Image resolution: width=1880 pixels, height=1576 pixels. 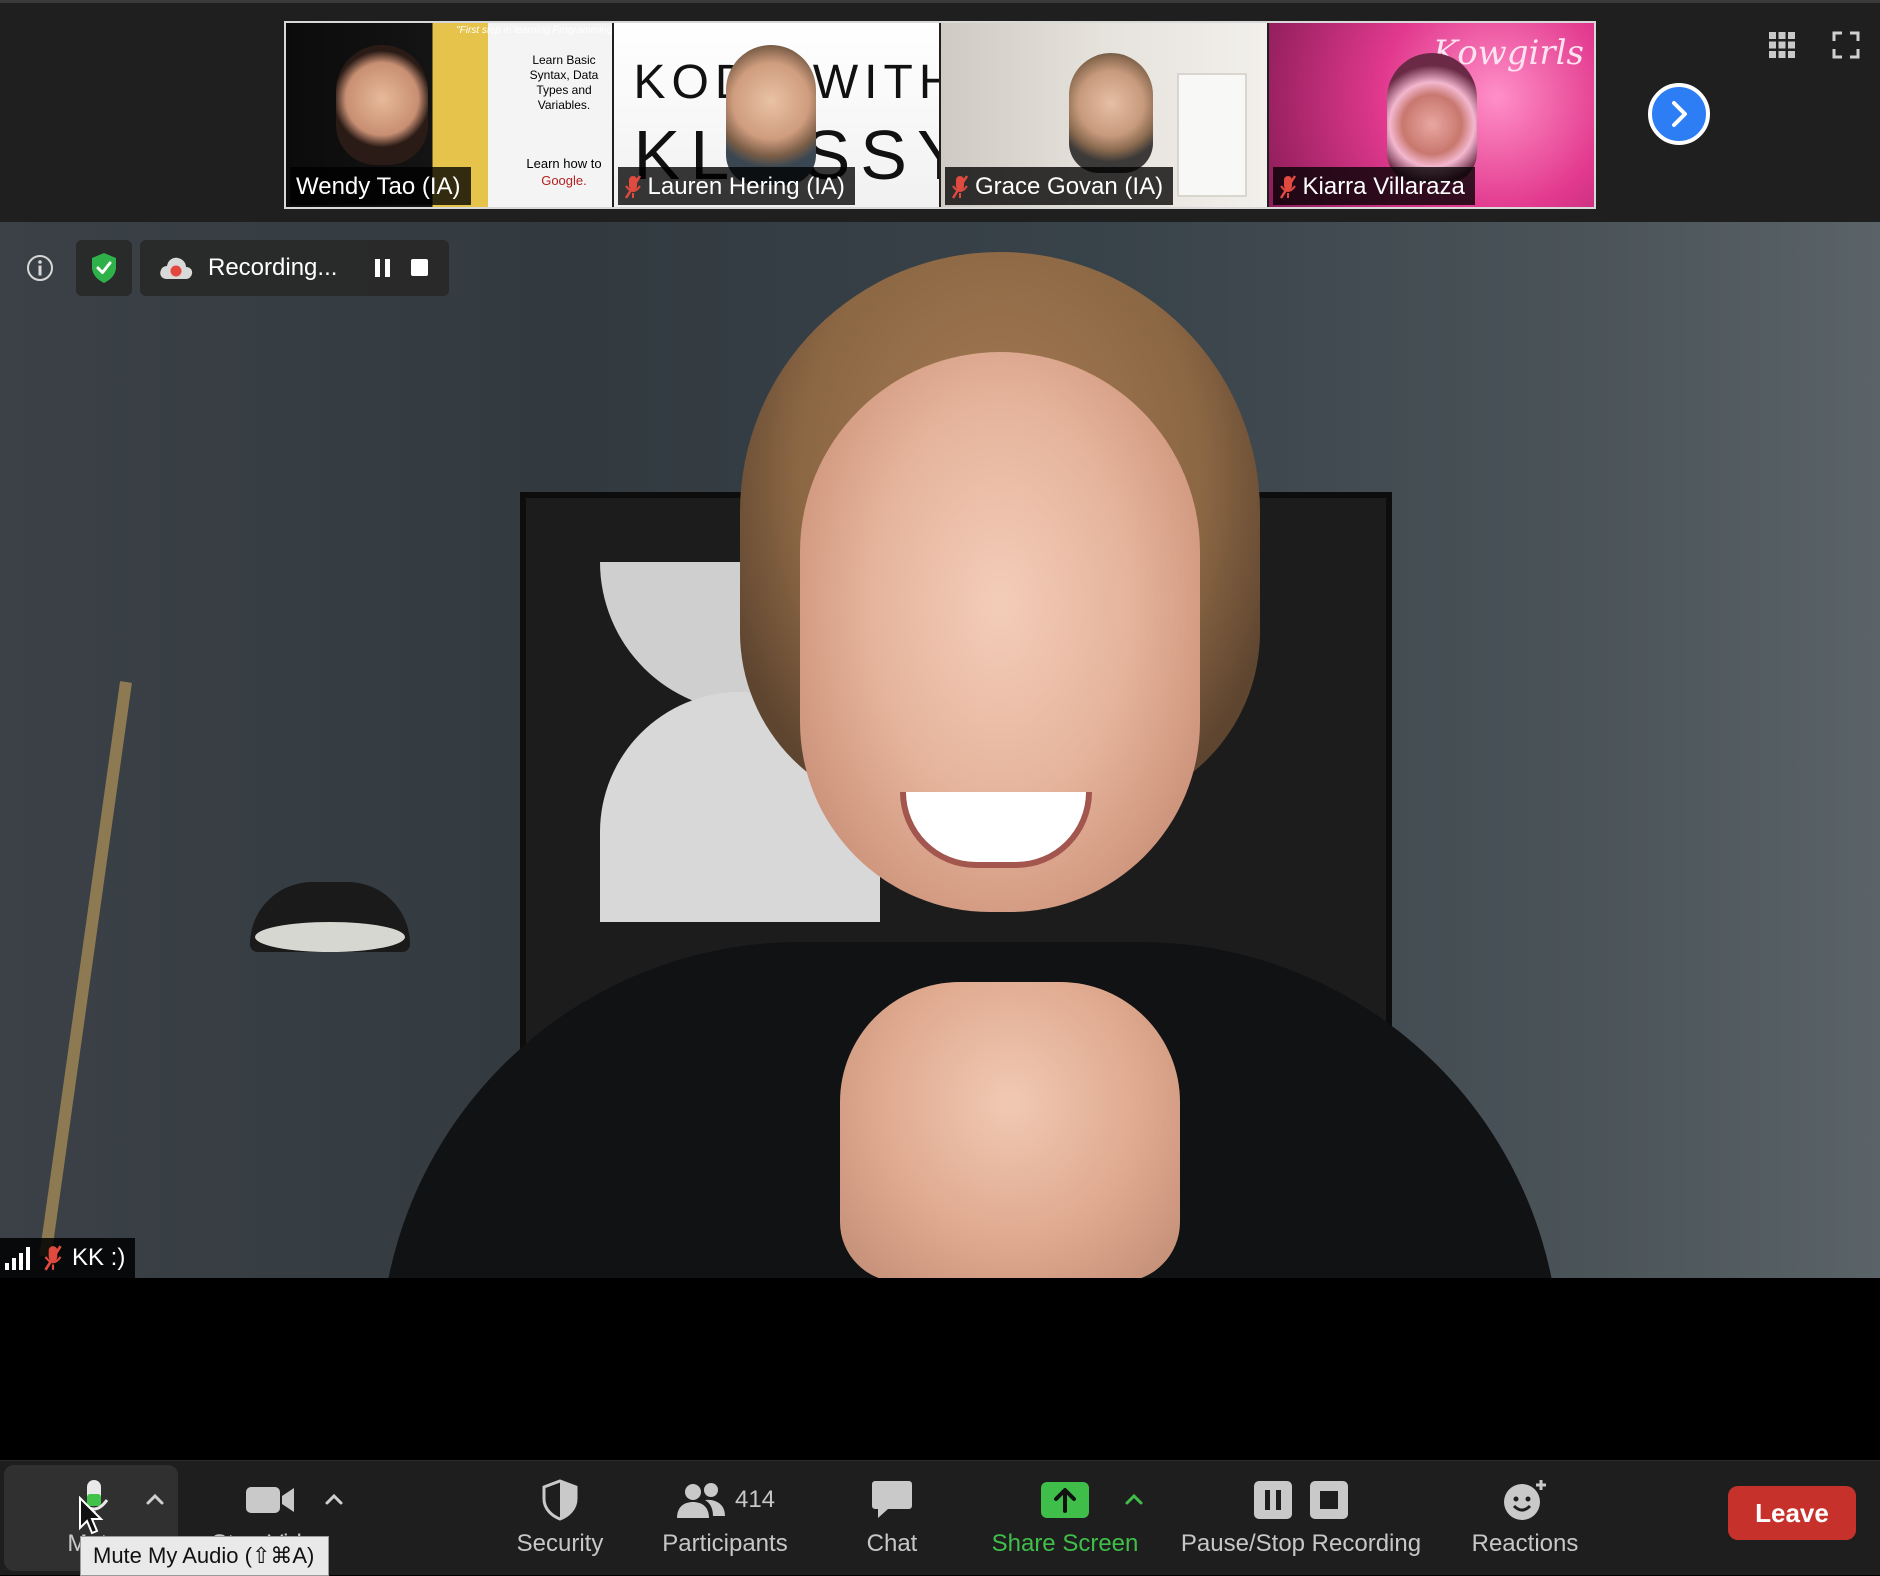 I want to click on pause-stop-recording-button: Pause/Stop Recording, so click(x=1301, y=1518).